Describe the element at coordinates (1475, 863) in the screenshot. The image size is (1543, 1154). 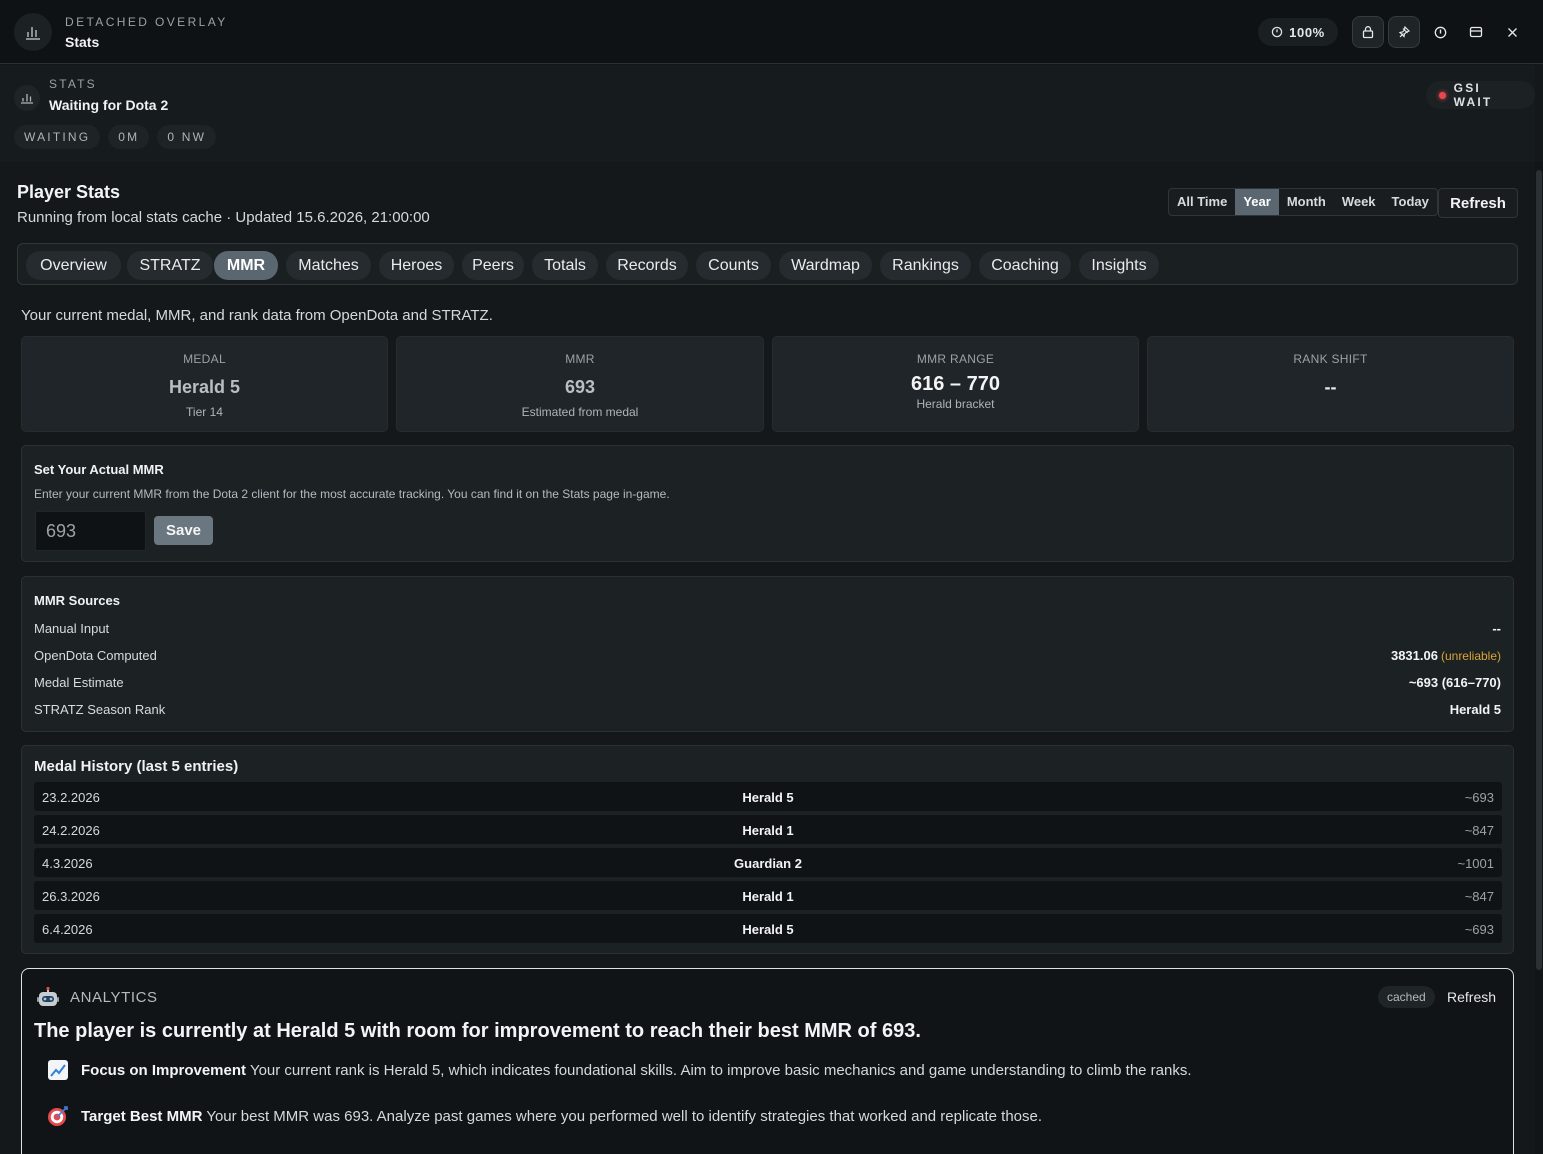
I see `history-mmr: ~1001` at that location.